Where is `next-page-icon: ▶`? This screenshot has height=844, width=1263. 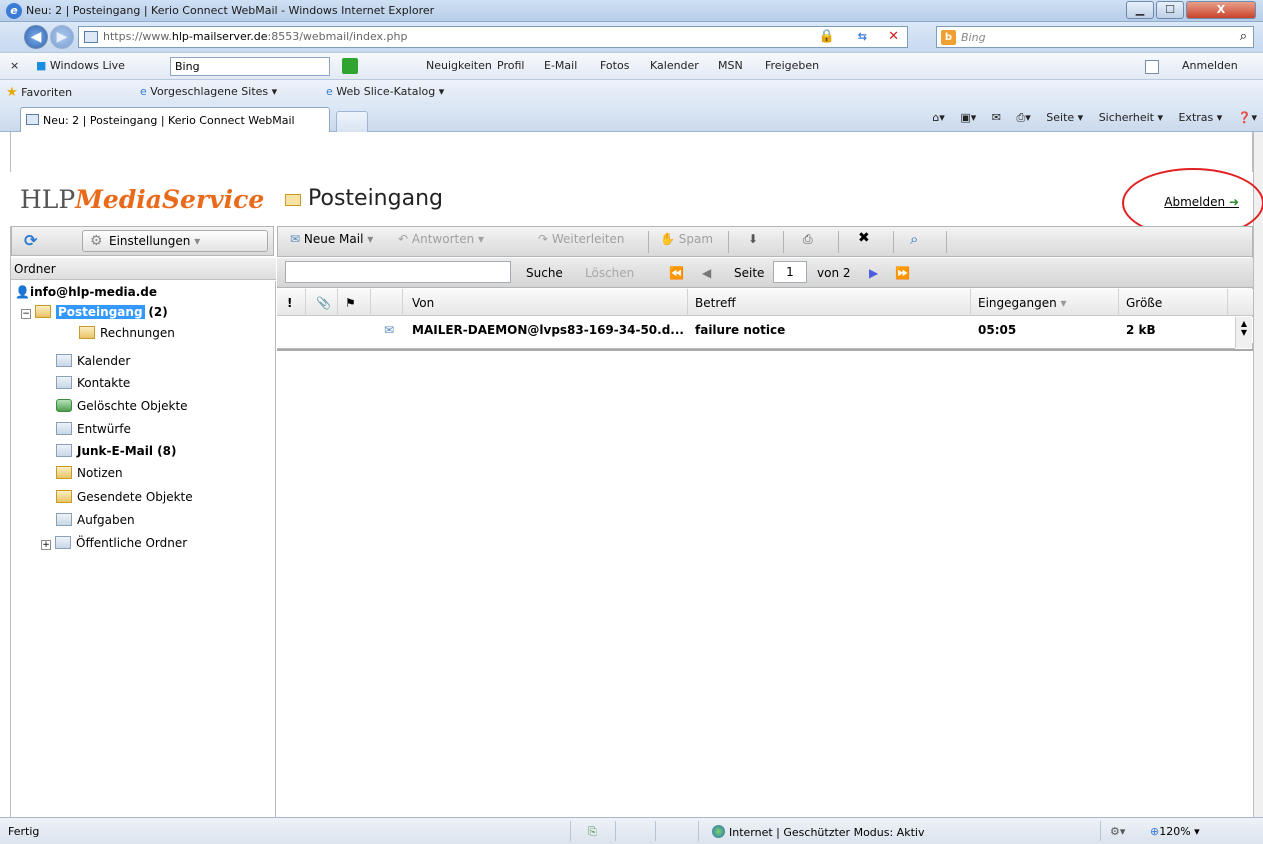 next-page-icon: ▶ is located at coordinates (873, 273).